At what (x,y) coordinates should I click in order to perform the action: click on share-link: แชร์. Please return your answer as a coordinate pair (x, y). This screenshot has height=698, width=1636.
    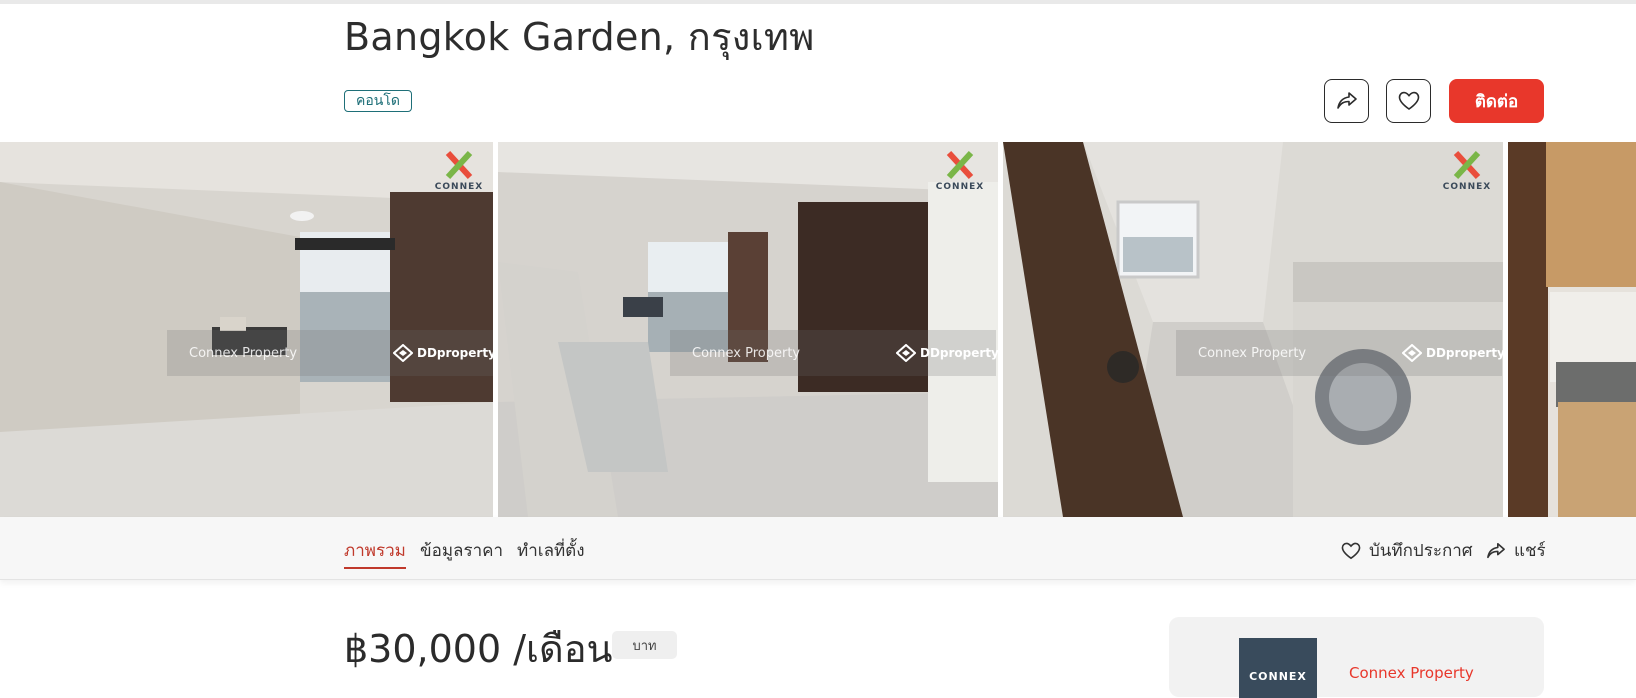
    Looking at the image, I should click on (1516, 550).